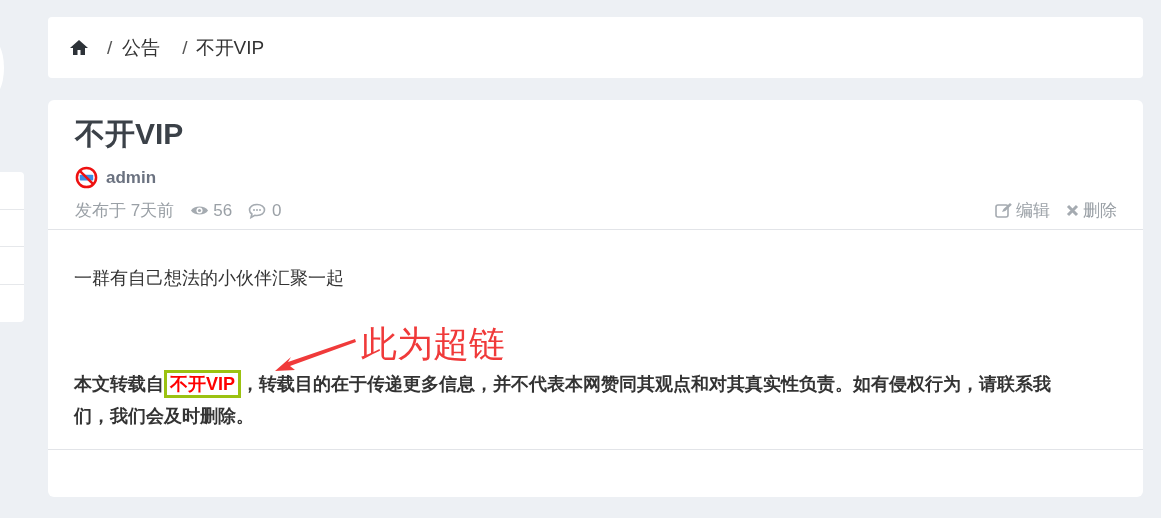 This screenshot has height=518, width=1161. What do you see at coordinates (202, 384) in the screenshot?
I see `source-link: 不开VIP` at bounding box center [202, 384].